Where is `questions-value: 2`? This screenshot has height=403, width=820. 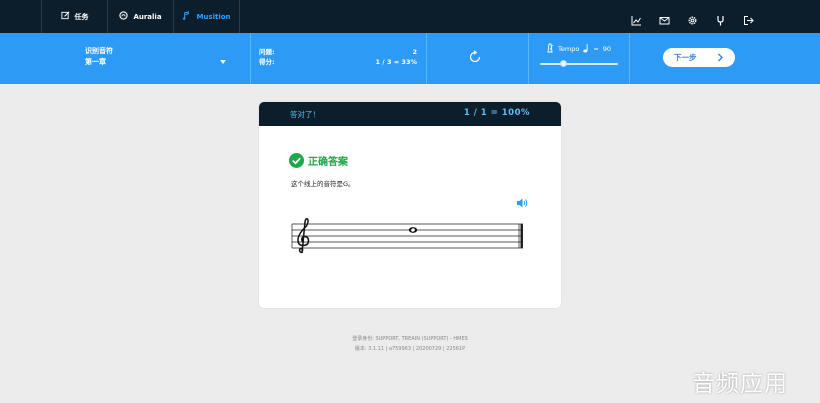 questions-value: 2 is located at coordinates (414, 52).